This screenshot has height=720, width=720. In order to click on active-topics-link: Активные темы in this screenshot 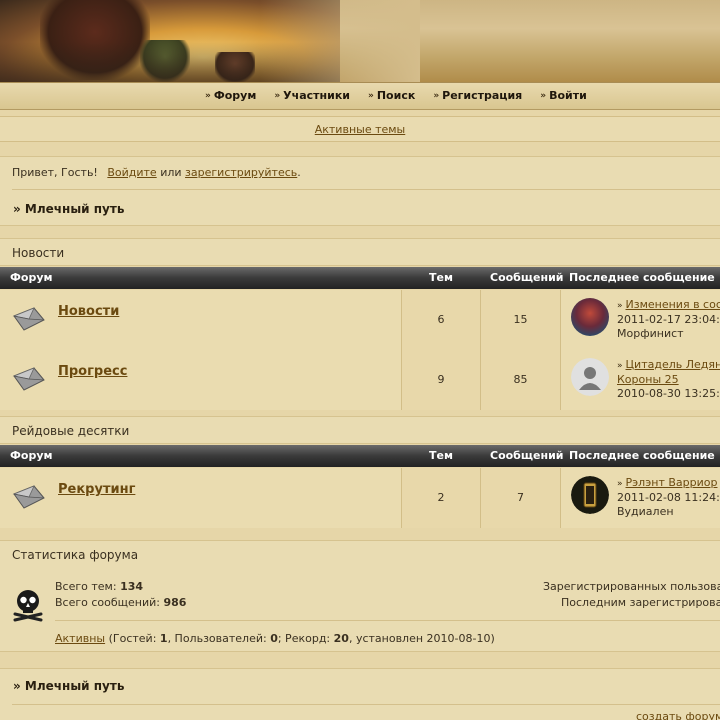, I will do `click(360, 129)`.